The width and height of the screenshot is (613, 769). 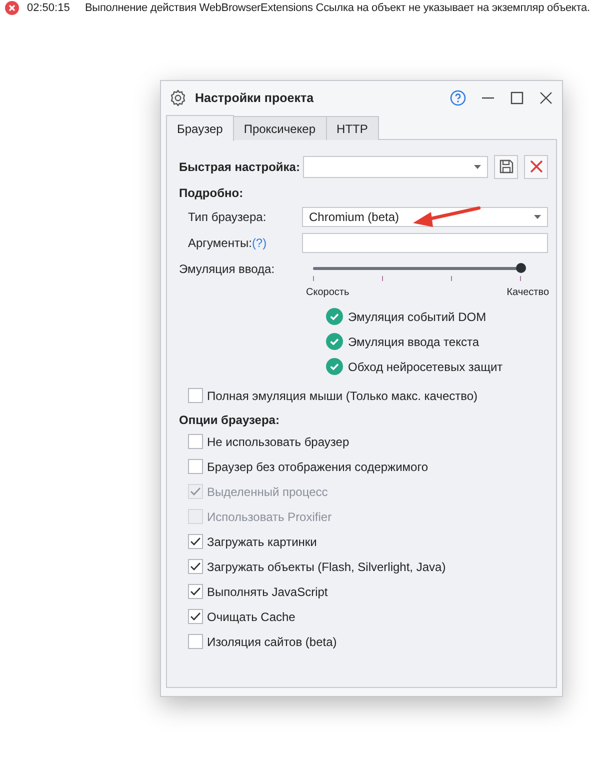 I want to click on settings-icon, so click(x=178, y=98).